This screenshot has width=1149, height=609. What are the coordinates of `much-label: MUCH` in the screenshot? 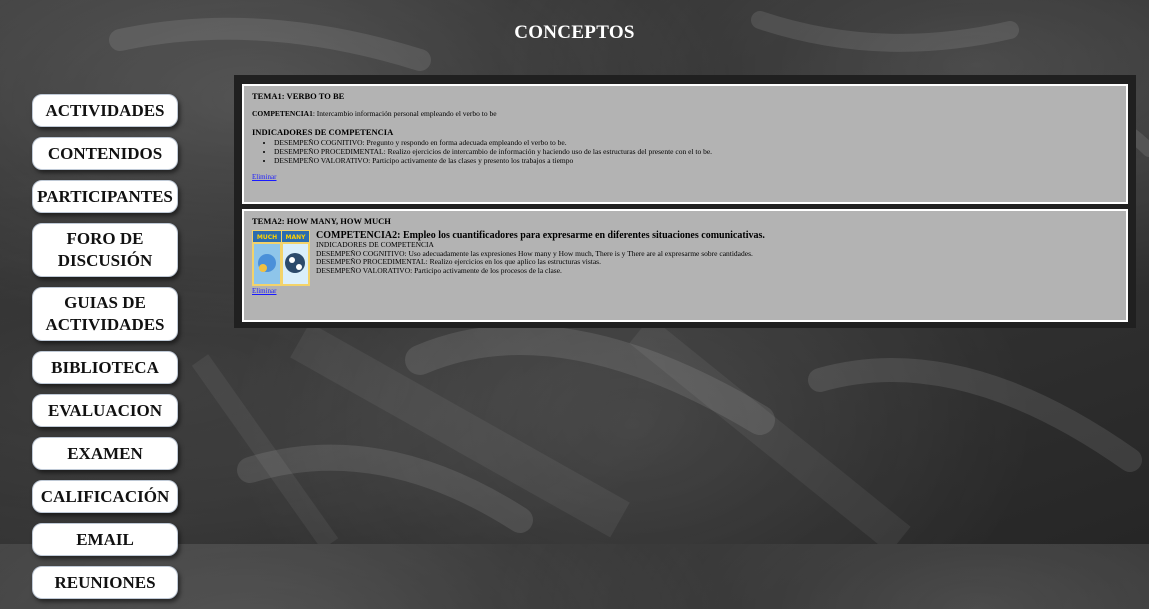 It's located at (267, 237).